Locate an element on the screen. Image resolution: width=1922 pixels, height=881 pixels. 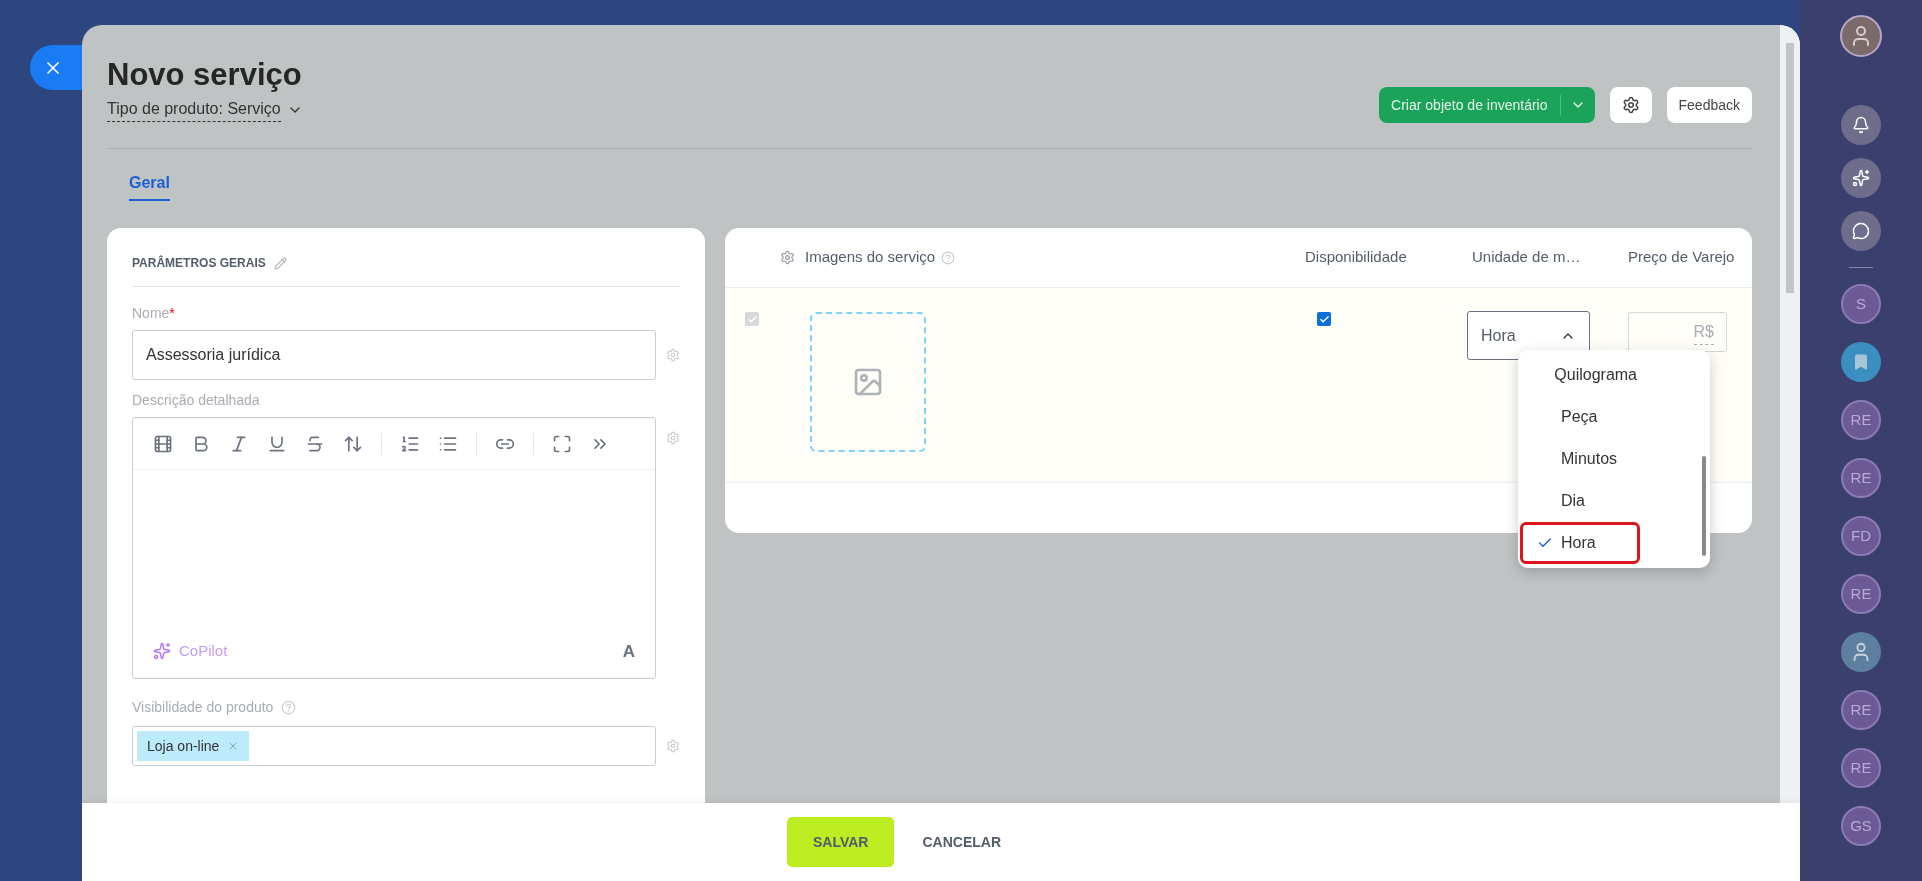
section-title: PARÂMETROS GERAIS is located at coordinates (199, 263).